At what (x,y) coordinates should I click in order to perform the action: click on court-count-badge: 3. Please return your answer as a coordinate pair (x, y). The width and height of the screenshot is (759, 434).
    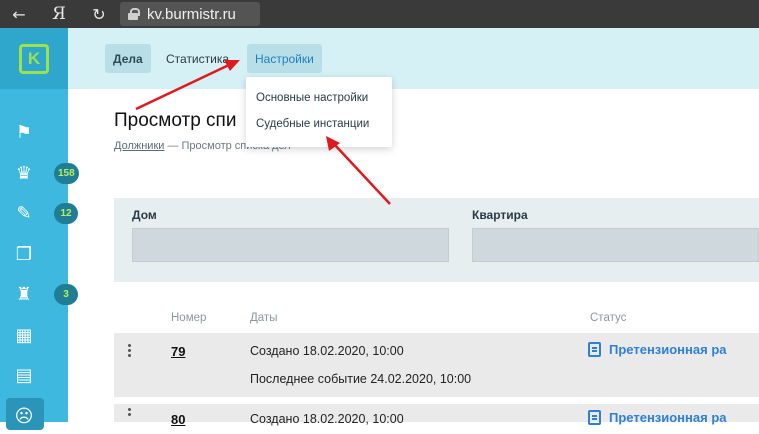
    Looking at the image, I should click on (66, 294).